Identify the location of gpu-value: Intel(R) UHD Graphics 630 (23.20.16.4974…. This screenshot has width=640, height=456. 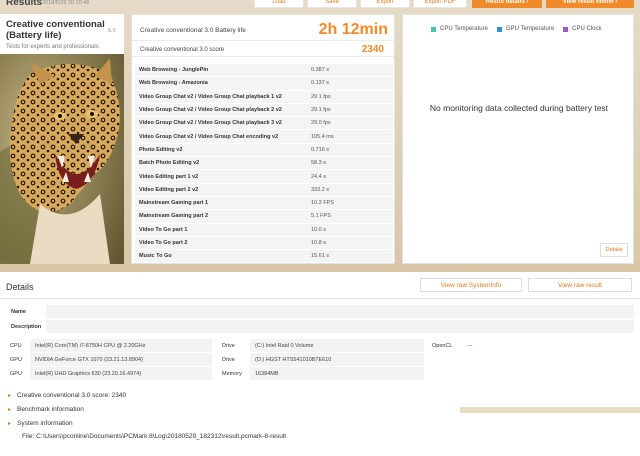
(121, 373).